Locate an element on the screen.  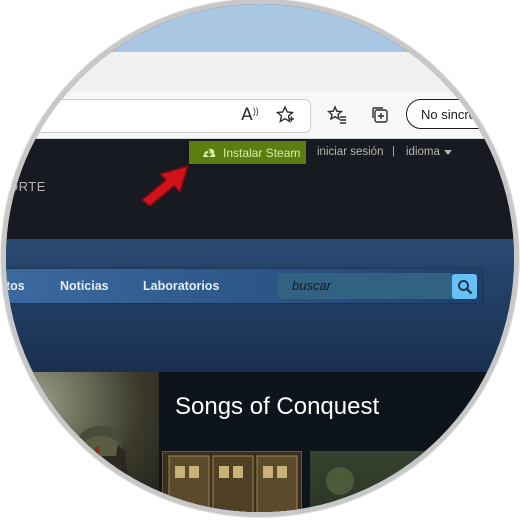
featured-game-title: Songs of Conquest is located at coordinates (277, 407).